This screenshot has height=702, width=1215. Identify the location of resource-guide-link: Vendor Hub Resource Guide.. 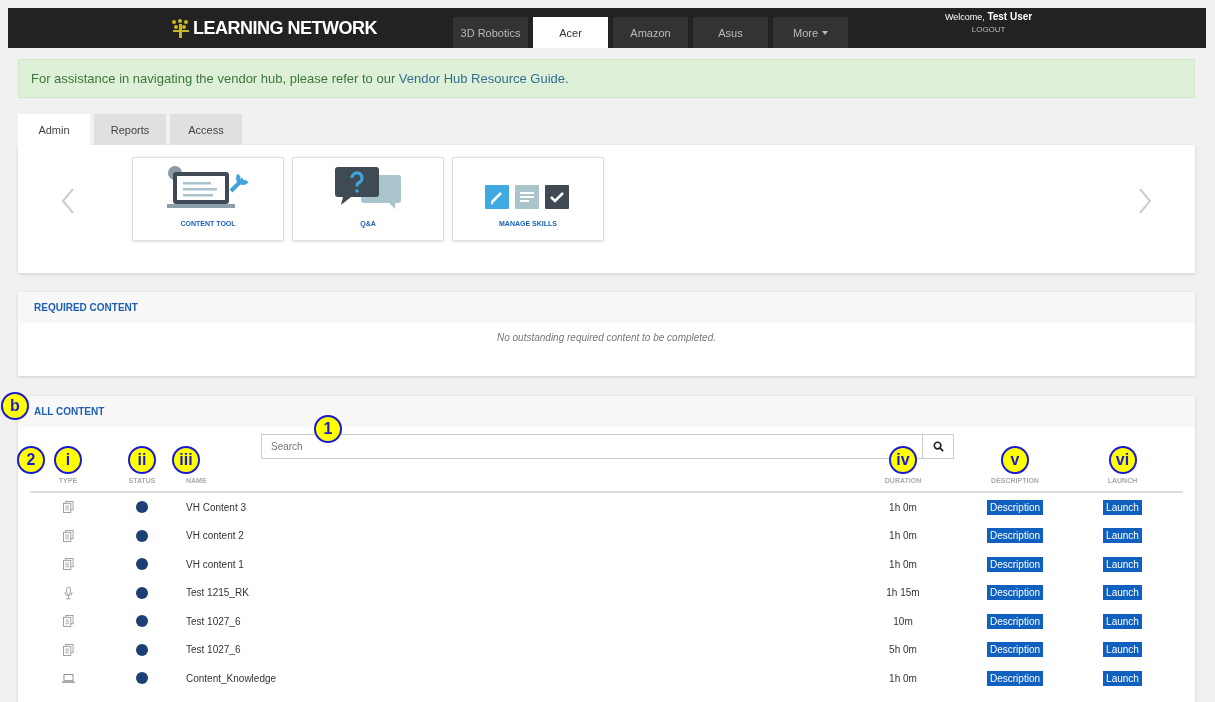
(483, 78).